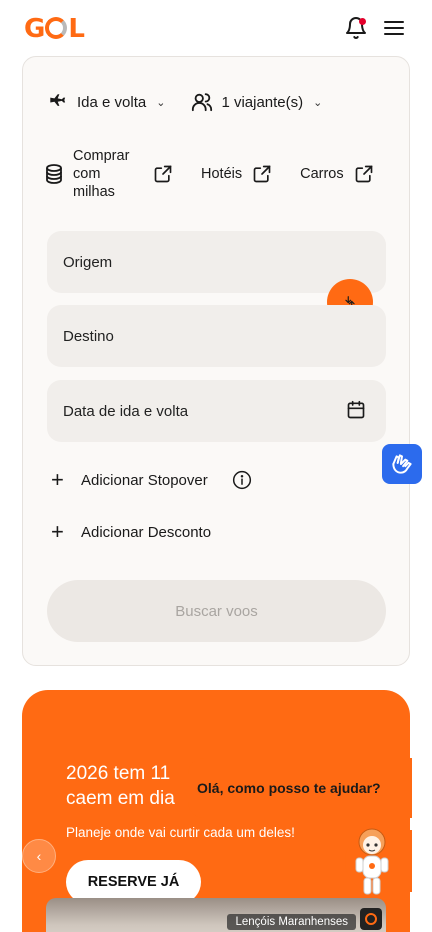 This screenshot has height=932, width=432. I want to click on travelers-label: 1 viajante(s), so click(262, 102).